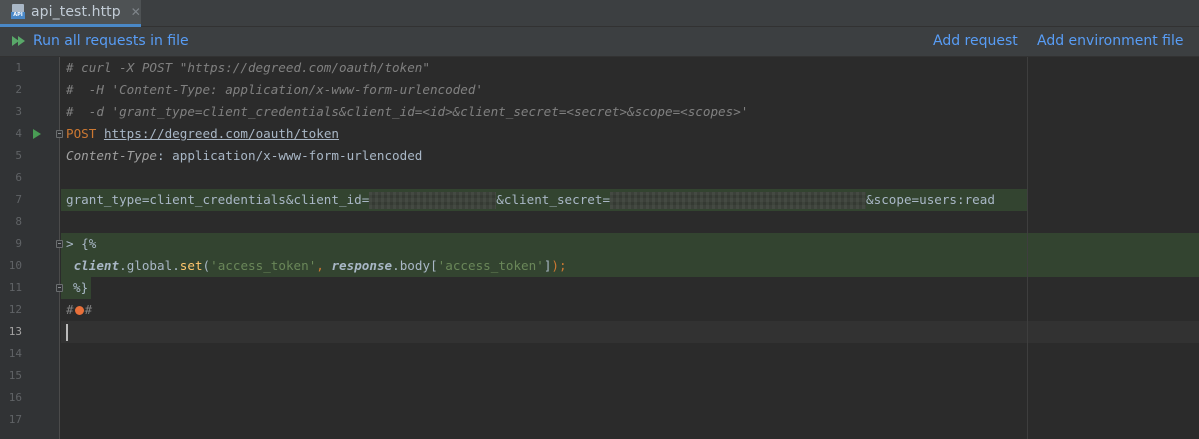 This screenshot has width=1199, height=439. Describe the element at coordinates (70, 243) in the screenshot. I see `response-handler-arrow: >` at that location.